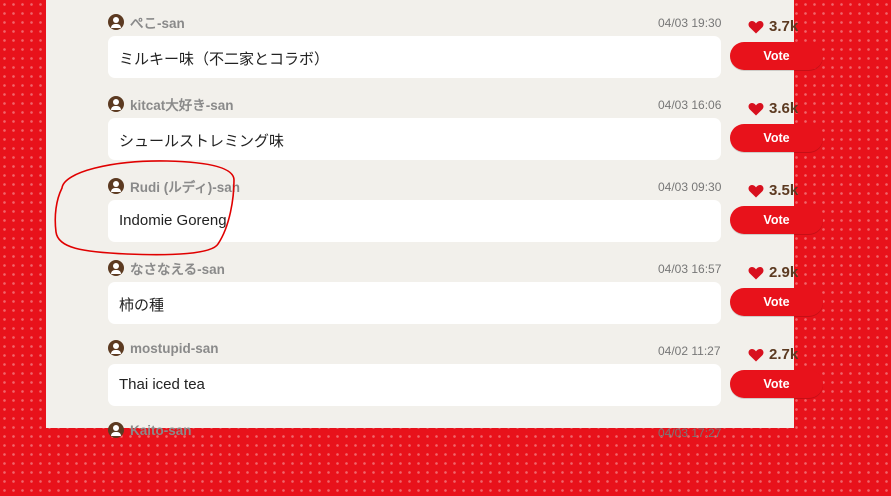 The image size is (891, 496). I want to click on like-count-group: 2.9k, so click(773, 272).